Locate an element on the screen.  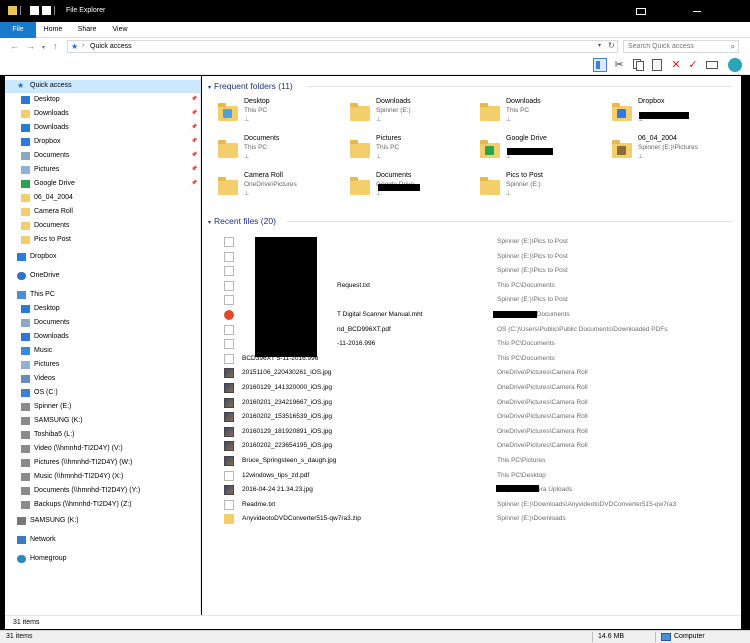
file-name: Bruce_Springsteen_s_daugh.jpg is located at coordinates (289, 460).